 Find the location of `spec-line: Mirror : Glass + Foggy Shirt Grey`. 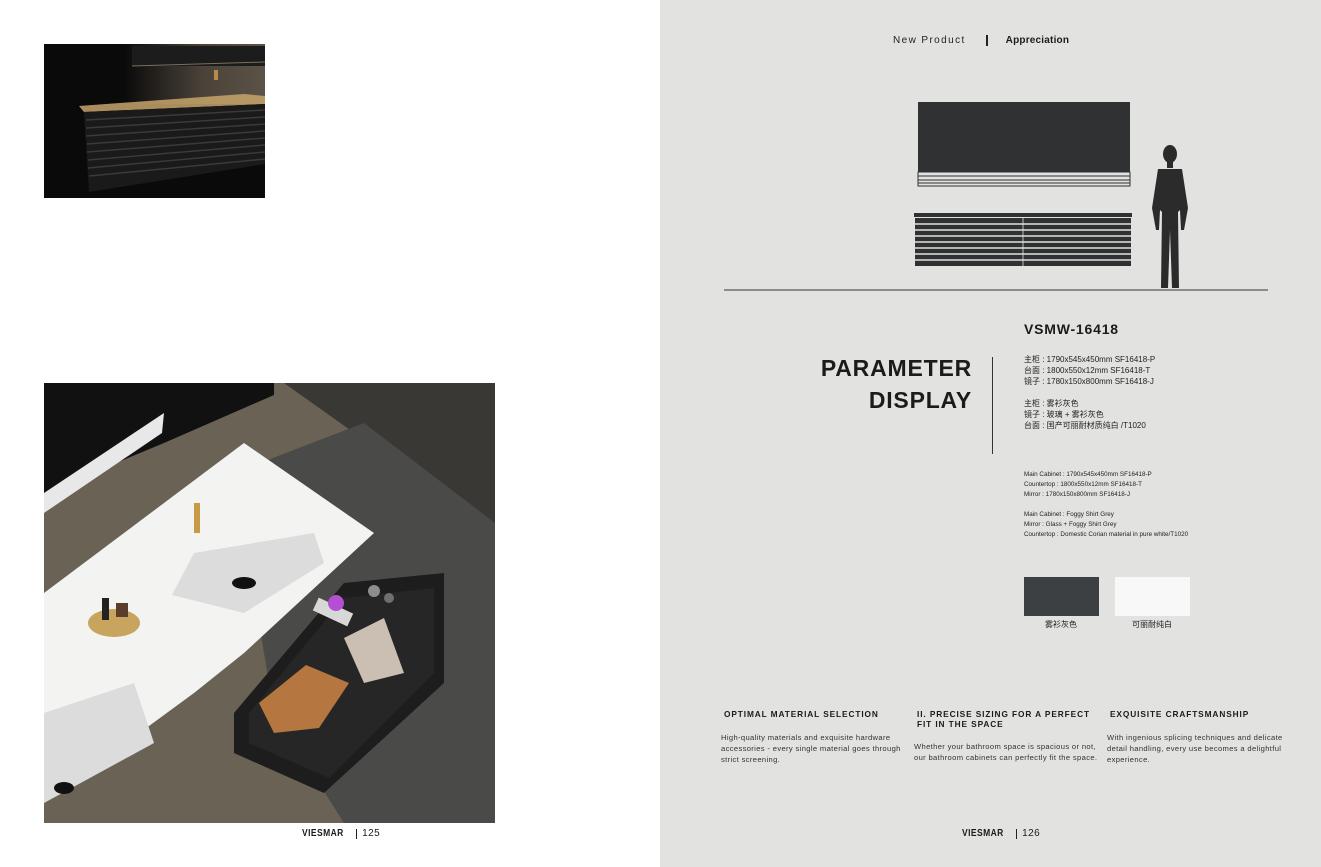

spec-line: Mirror : Glass + Foggy Shirt Grey is located at coordinates (1070, 524).